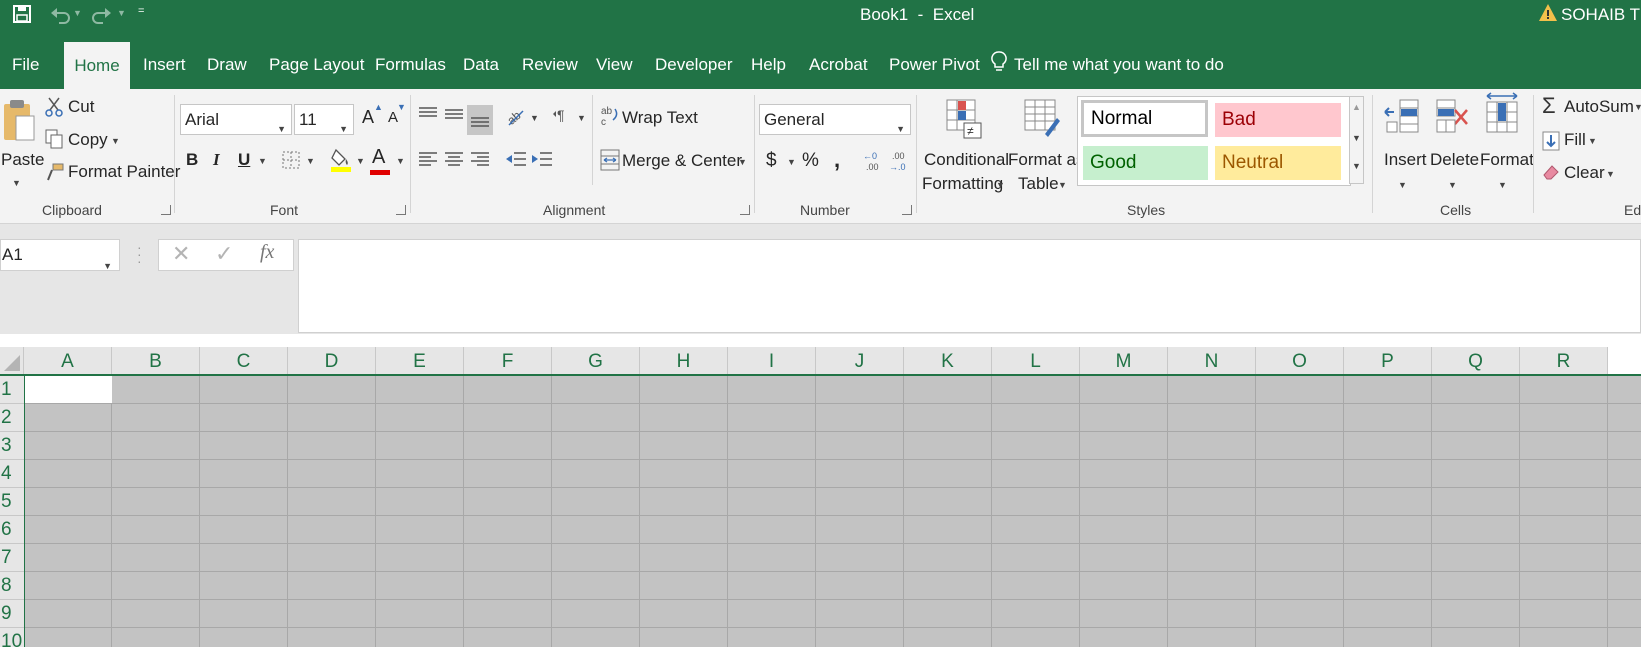  What do you see at coordinates (1592, 141) in the screenshot?
I see `fill-dropdown-icon: ▼` at bounding box center [1592, 141].